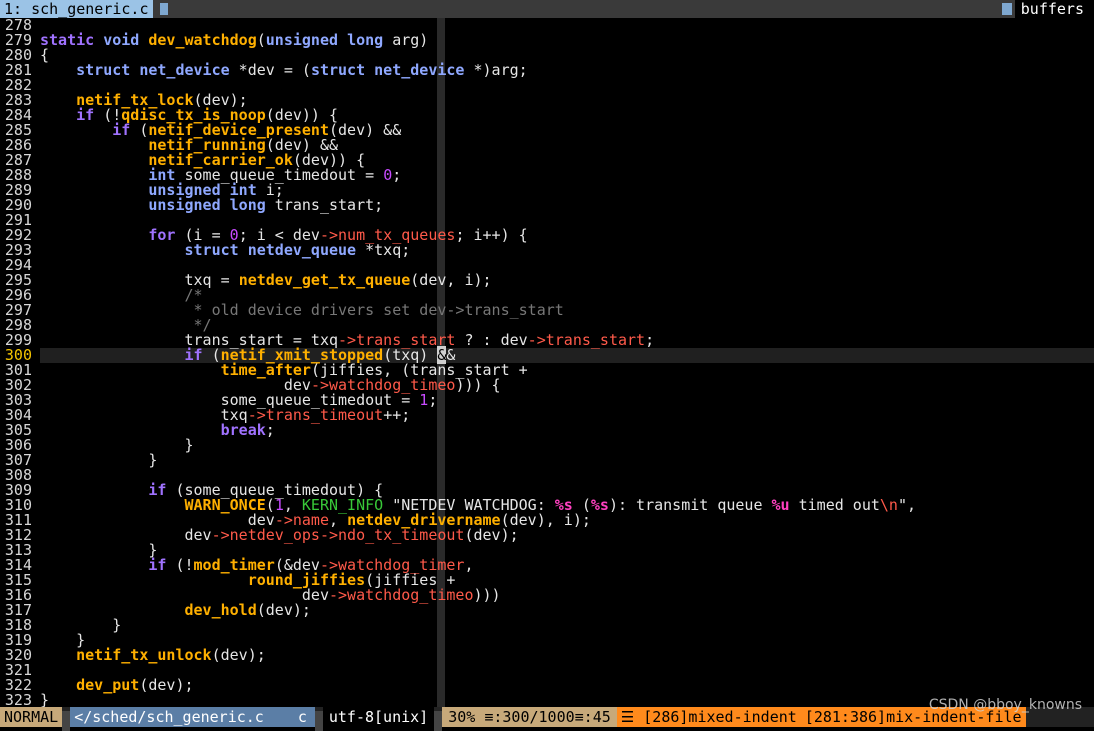  Describe the element at coordinates (1054, 9) in the screenshot. I see `buffers-label: buffers` at that location.